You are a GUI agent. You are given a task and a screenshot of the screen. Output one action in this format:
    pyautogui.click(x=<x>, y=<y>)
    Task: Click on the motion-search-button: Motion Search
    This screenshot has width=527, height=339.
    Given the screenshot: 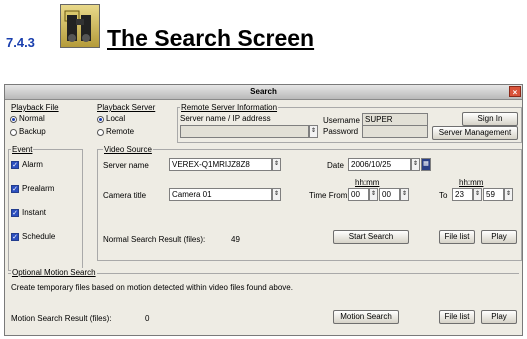 What is the action you would take?
    pyautogui.click(x=366, y=317)
    